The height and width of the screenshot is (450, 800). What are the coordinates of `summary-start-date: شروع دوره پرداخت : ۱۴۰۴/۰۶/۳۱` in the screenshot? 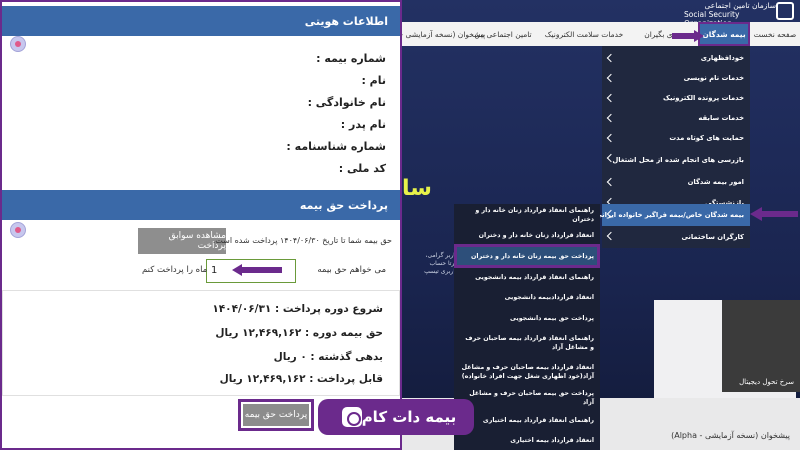 It's located at (297, 309).